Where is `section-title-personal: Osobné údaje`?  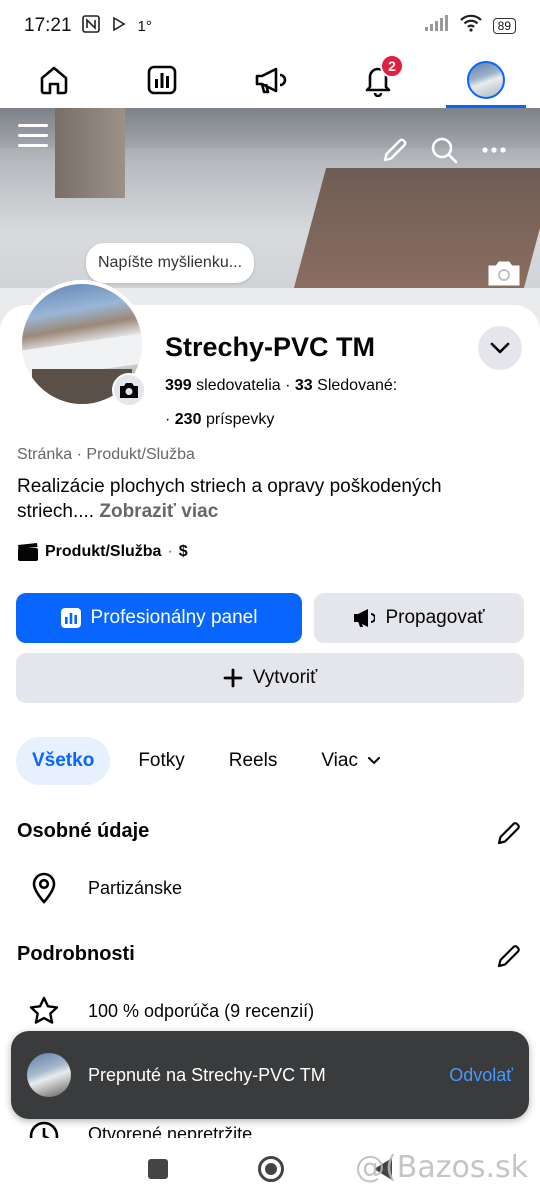
section-title-personal: Osobné údaje is located at coordinates (83, 831).